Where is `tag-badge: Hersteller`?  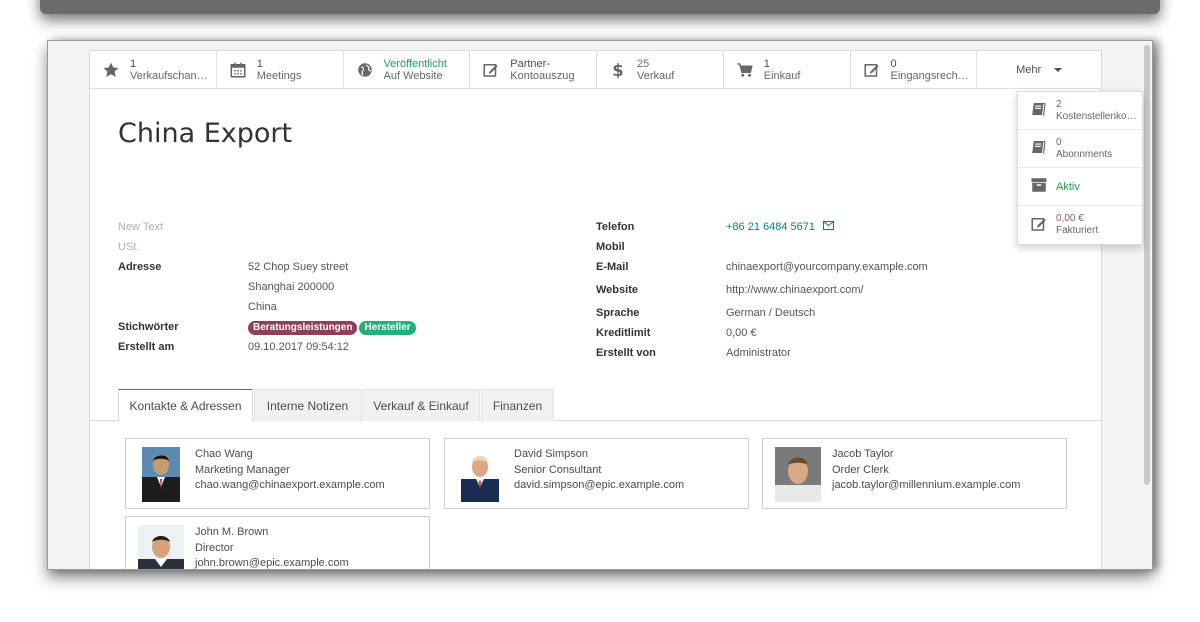 tag-badge: Hersteller is located at coordinates (387, 328).